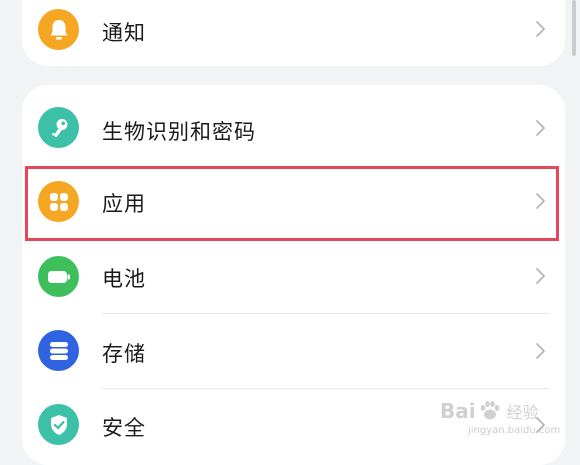 This screenshot has width=580, height=465. What do you see at coordinates (124, 428) in the screenshot?
I see `settings-item-label: 安全` at bounding box center [124, 428].